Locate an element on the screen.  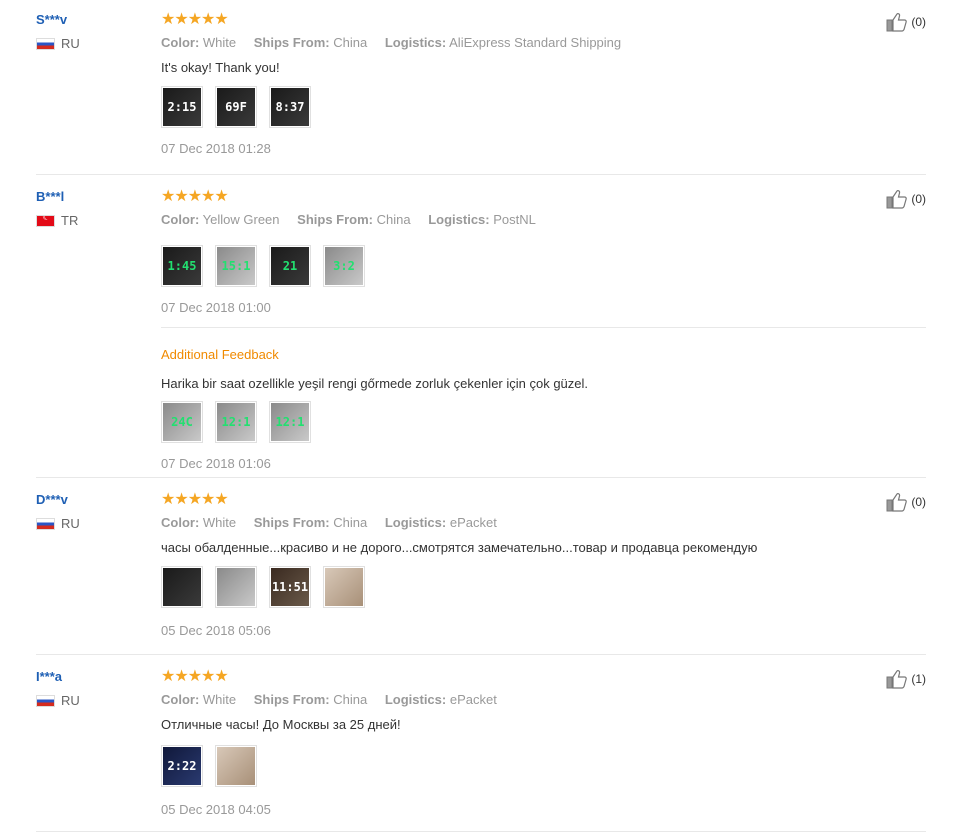
review-photos: 11:51 is located at coordinates (543, 587).